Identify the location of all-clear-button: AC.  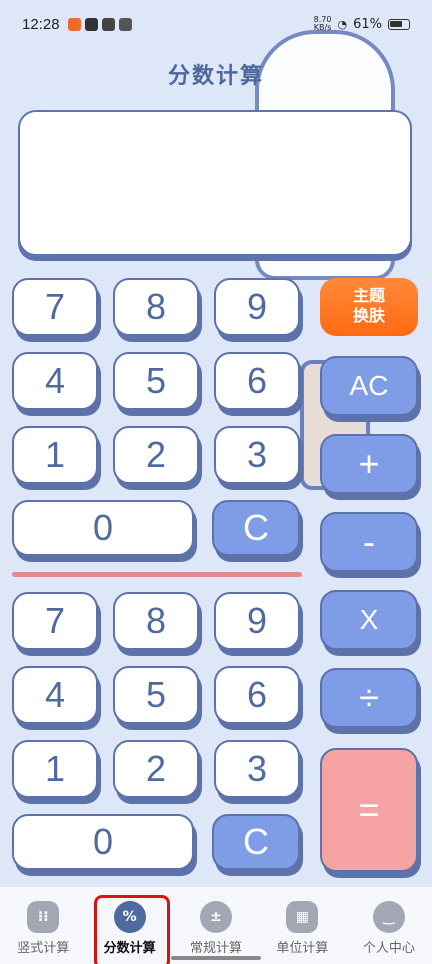
(369, 386).